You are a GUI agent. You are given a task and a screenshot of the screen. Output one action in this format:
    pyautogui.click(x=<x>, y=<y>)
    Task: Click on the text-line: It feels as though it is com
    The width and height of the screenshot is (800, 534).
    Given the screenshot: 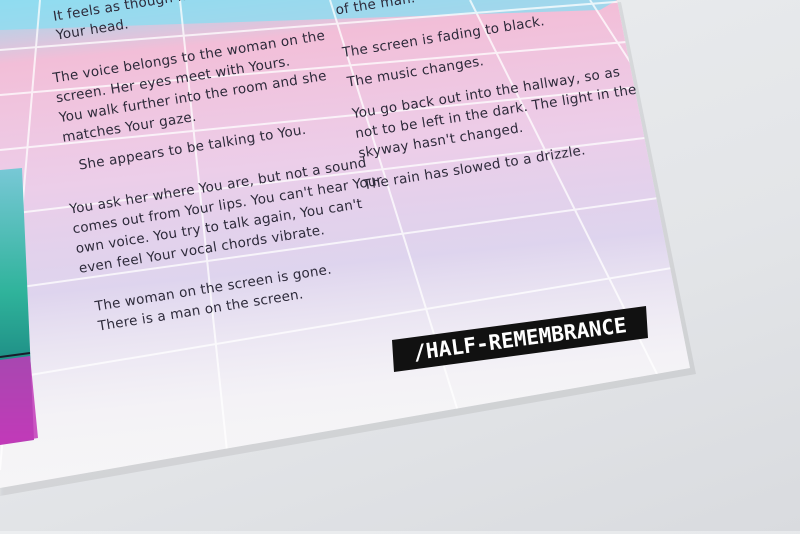 What is the action you would take?
    pyautogui.click(x=144, y=12)
    